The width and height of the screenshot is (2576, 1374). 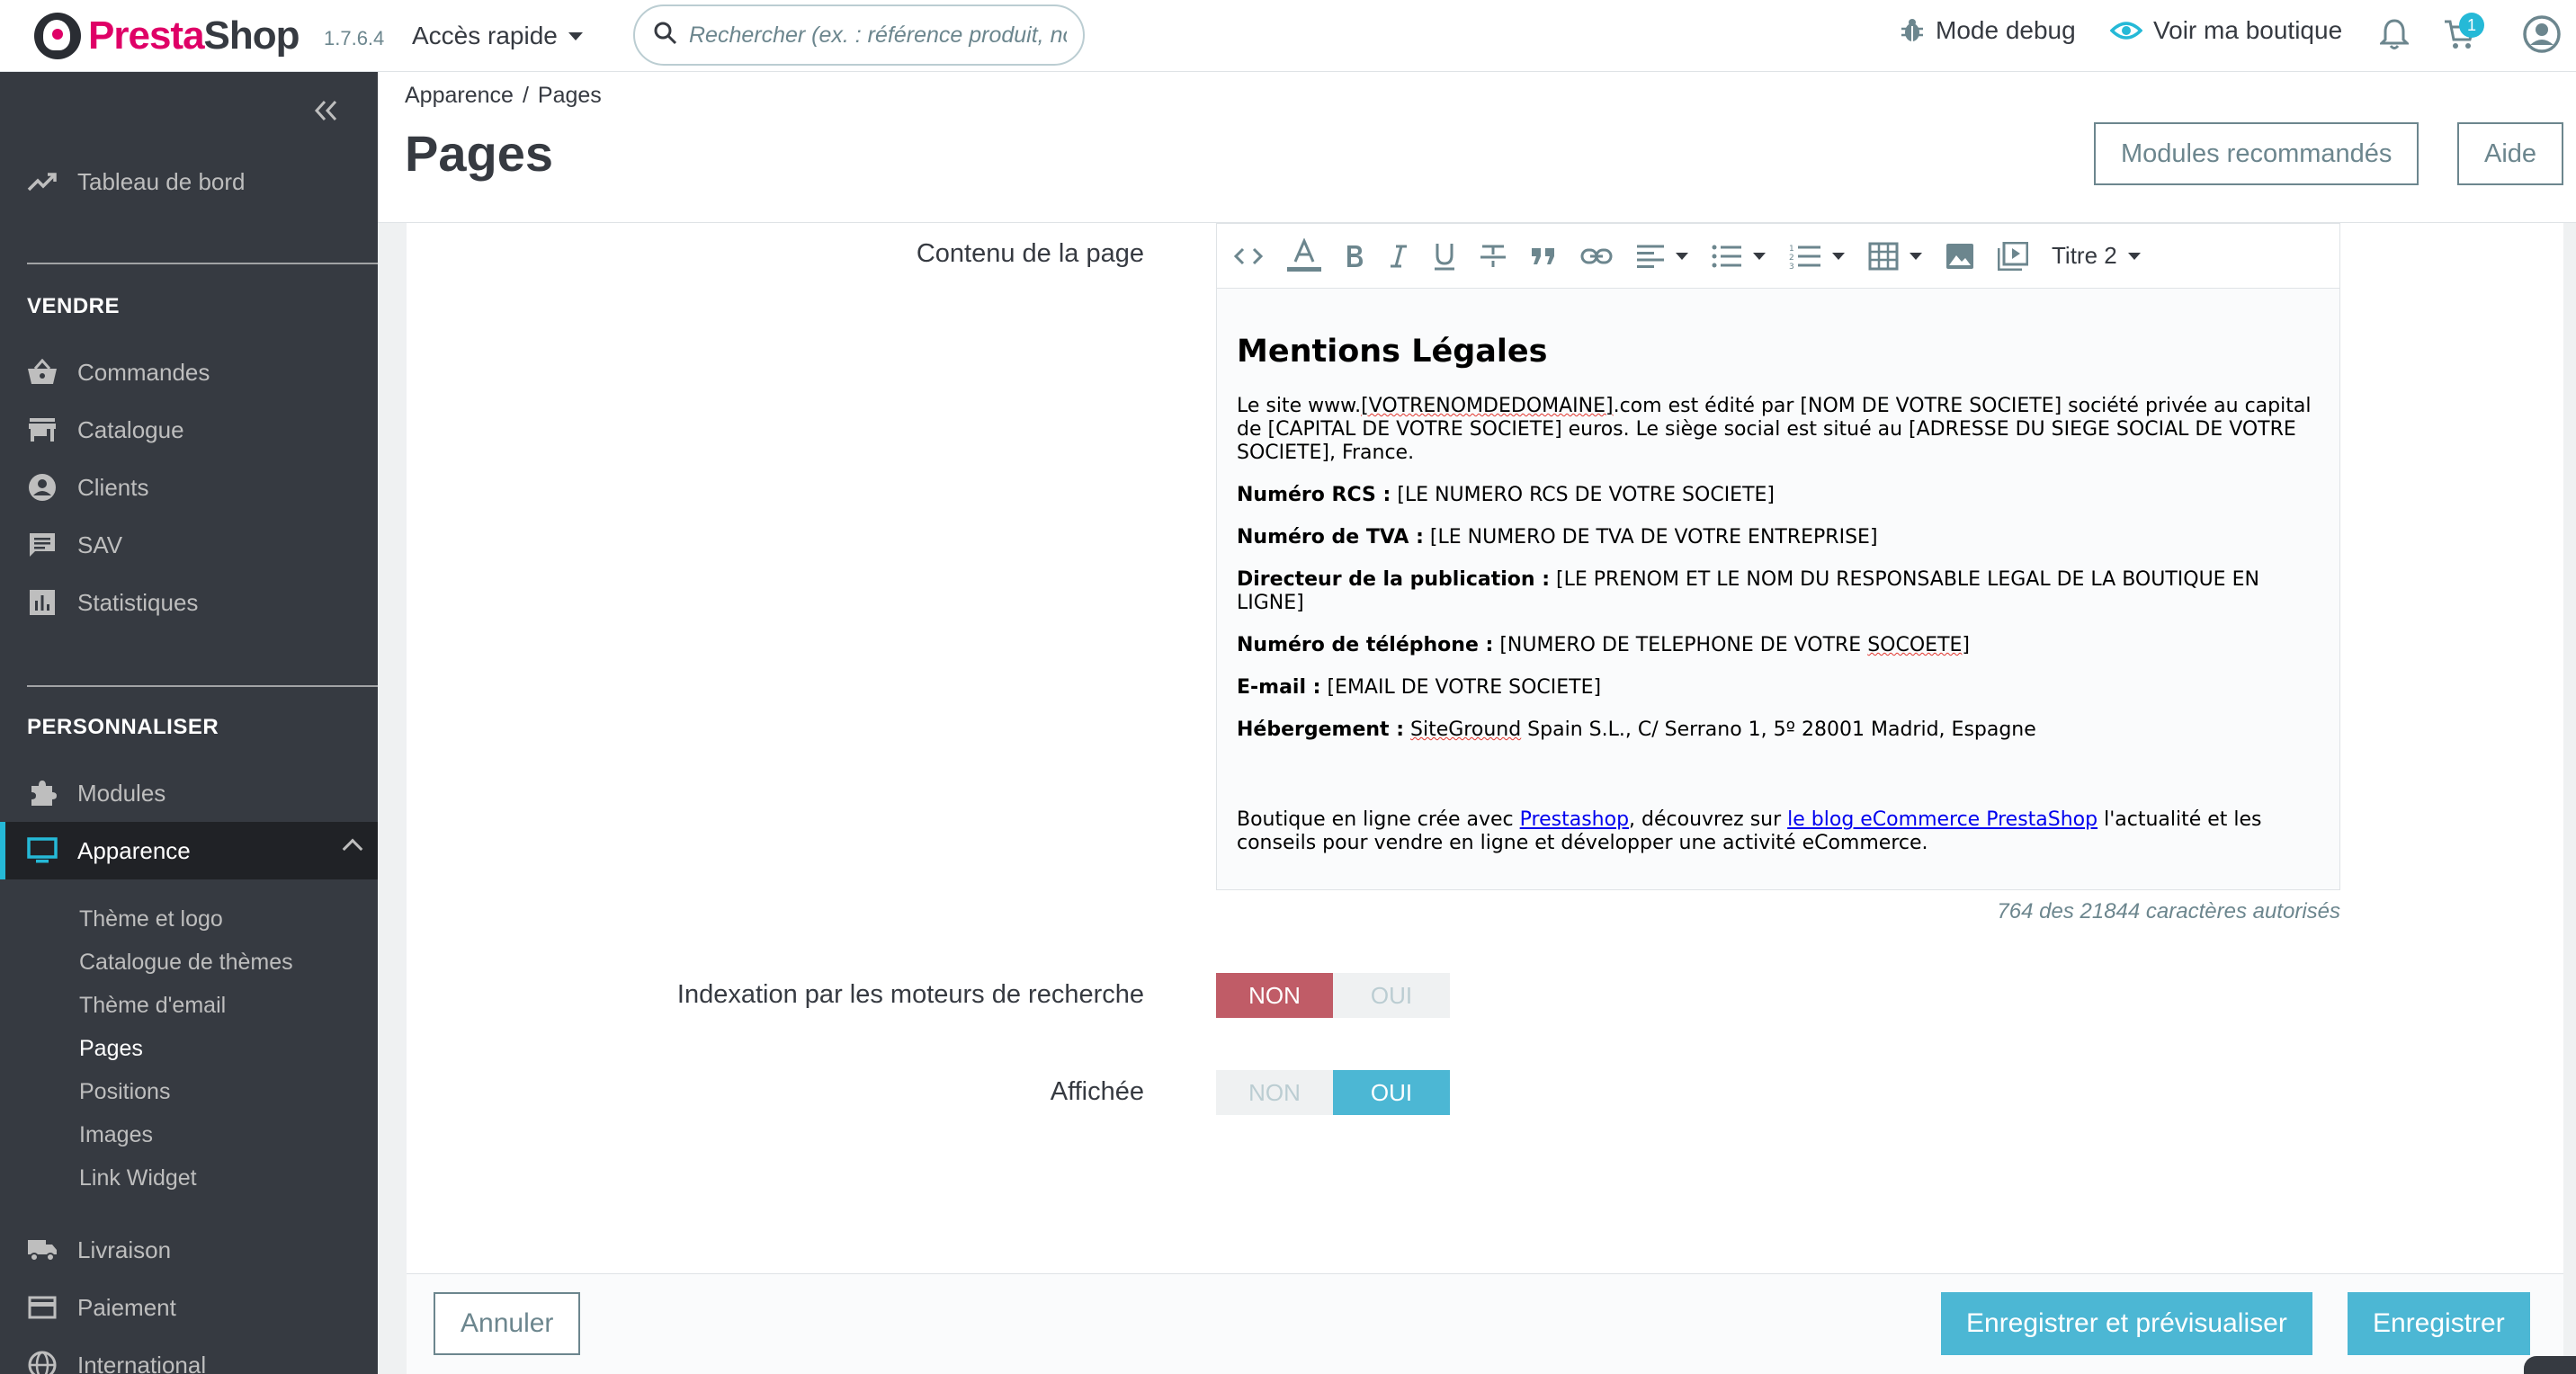 I want to click on sidebar-item-appearance: Apparence, so click(x=189, y=851).